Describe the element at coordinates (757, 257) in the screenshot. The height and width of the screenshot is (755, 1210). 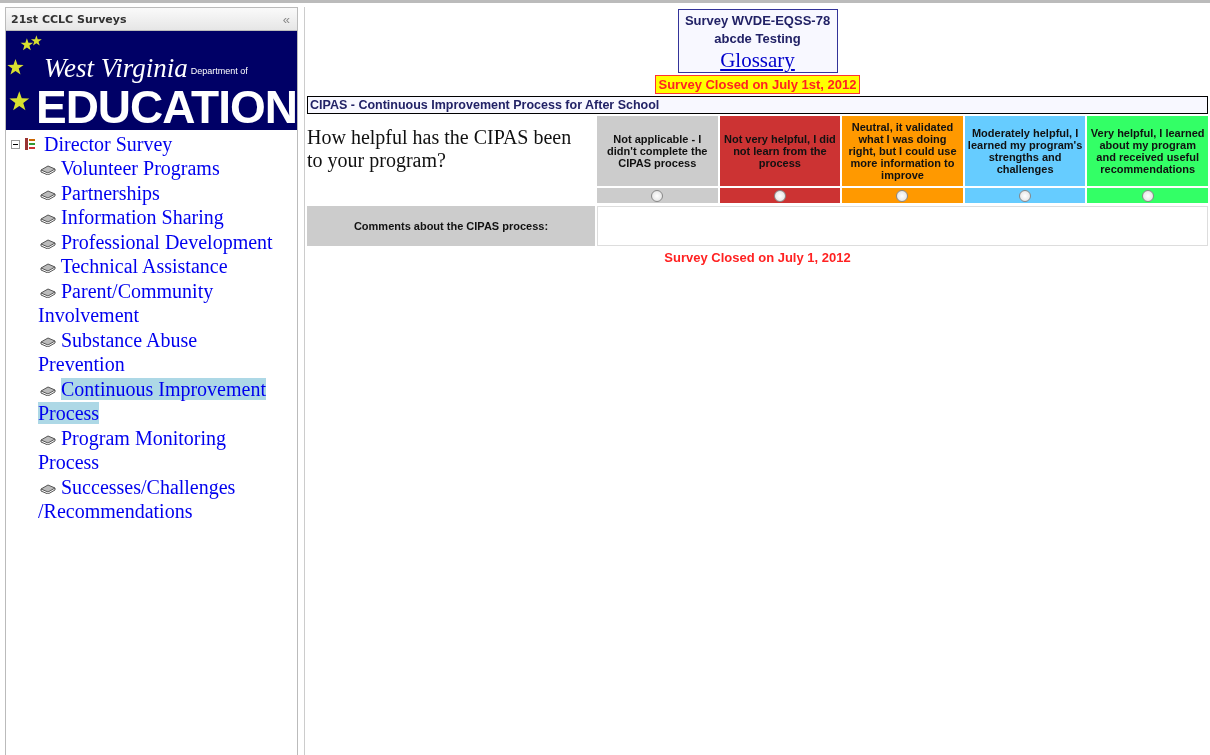
I see `closed-footer-notice: Survey Closed on July 1, 2012` at that location.